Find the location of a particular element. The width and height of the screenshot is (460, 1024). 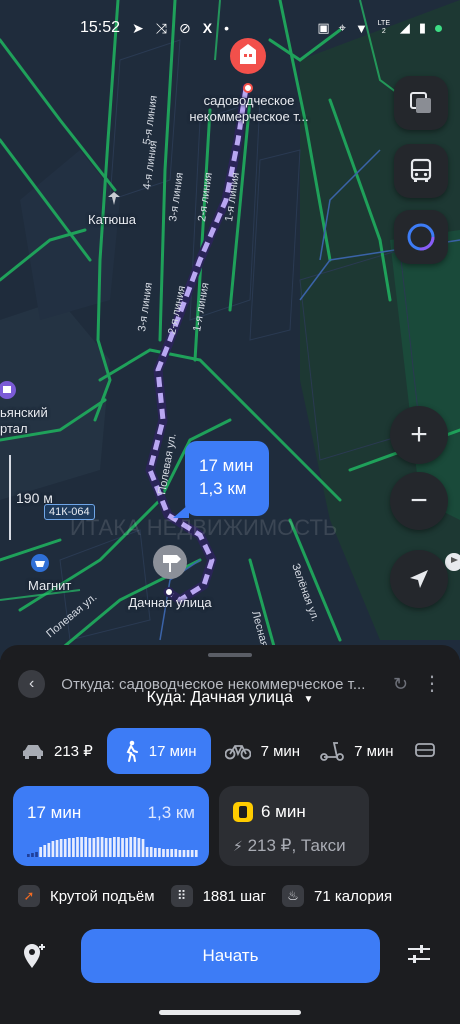

street-label: 3-я линия is located at coordinates (145, 307).